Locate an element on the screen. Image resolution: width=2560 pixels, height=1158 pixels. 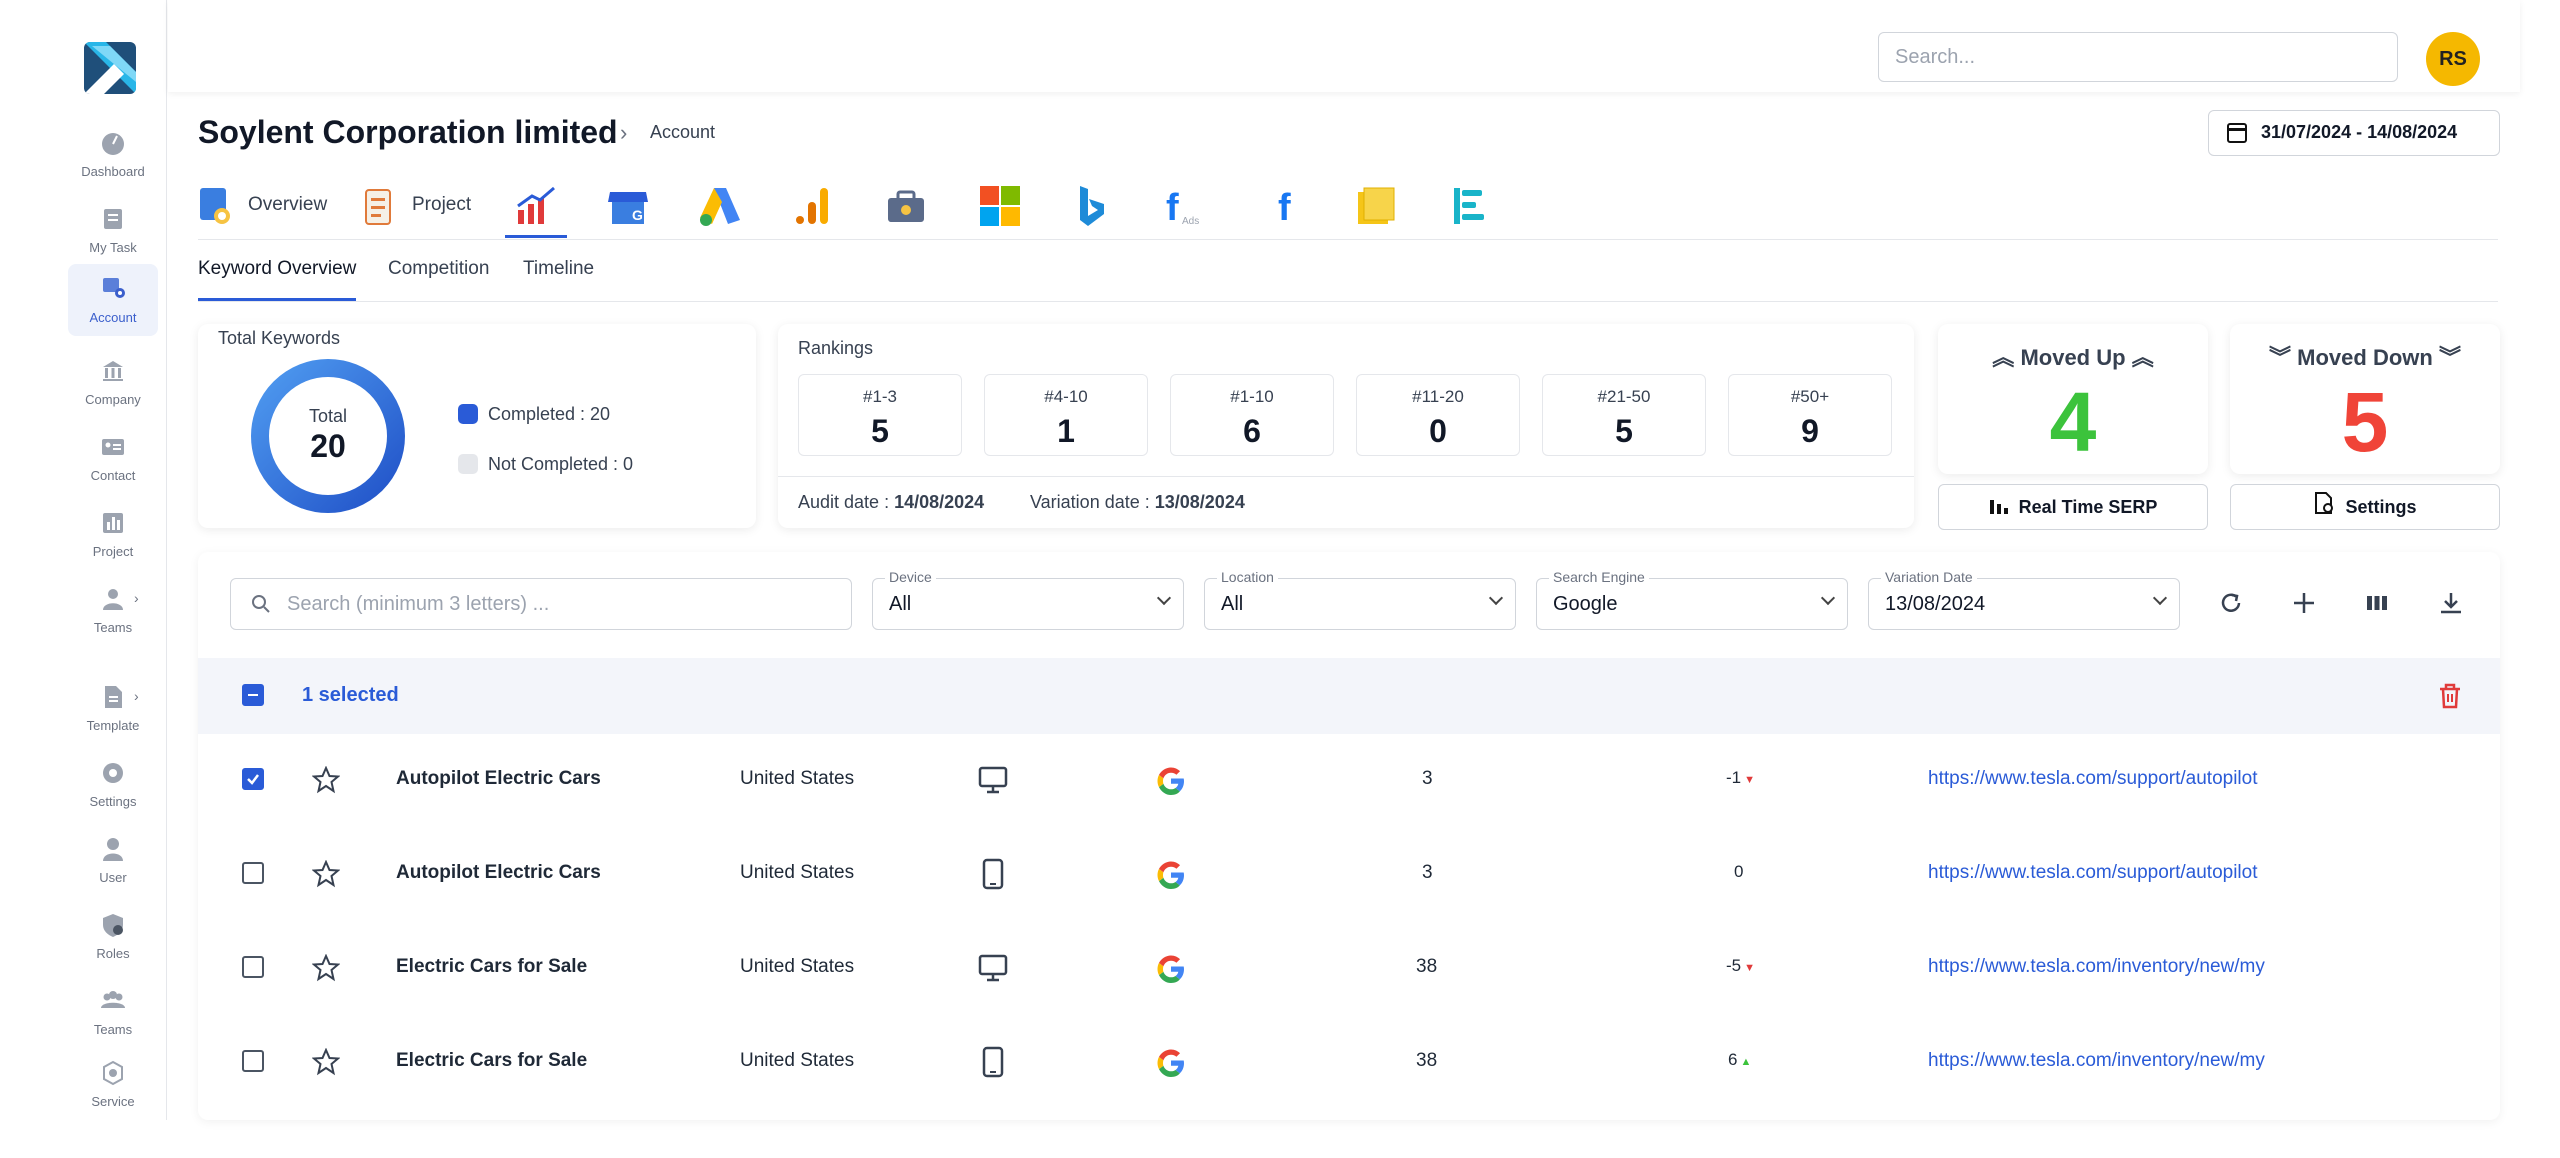
row-rank: 38 is located at coordinates (1427, 1060).